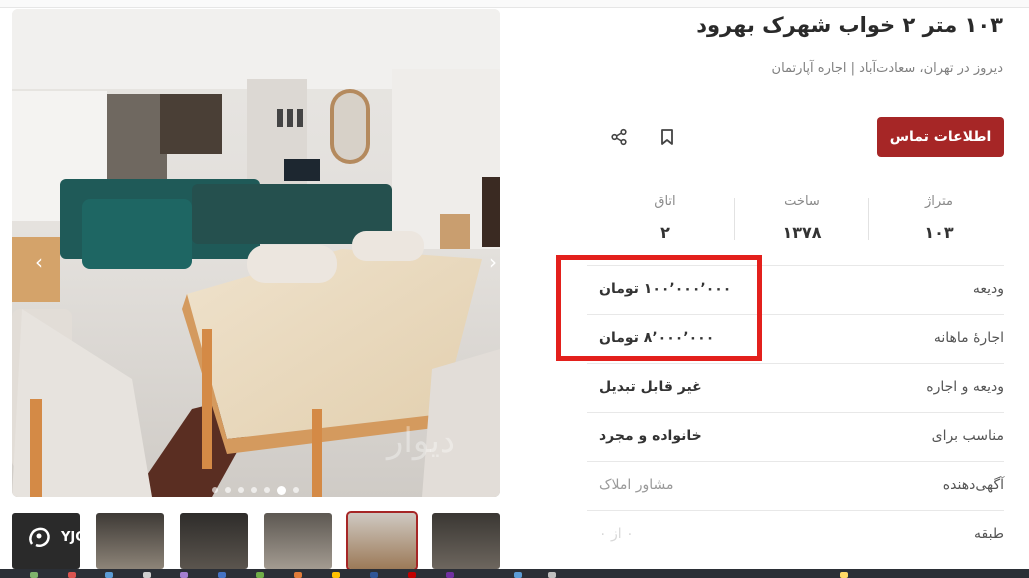 The image size is (1029, 578). What do you see at coordinates (939, 218) in the screenshot?
I see `stat-area: متراژ ۱۰۳` at bounding box center [939, 218].